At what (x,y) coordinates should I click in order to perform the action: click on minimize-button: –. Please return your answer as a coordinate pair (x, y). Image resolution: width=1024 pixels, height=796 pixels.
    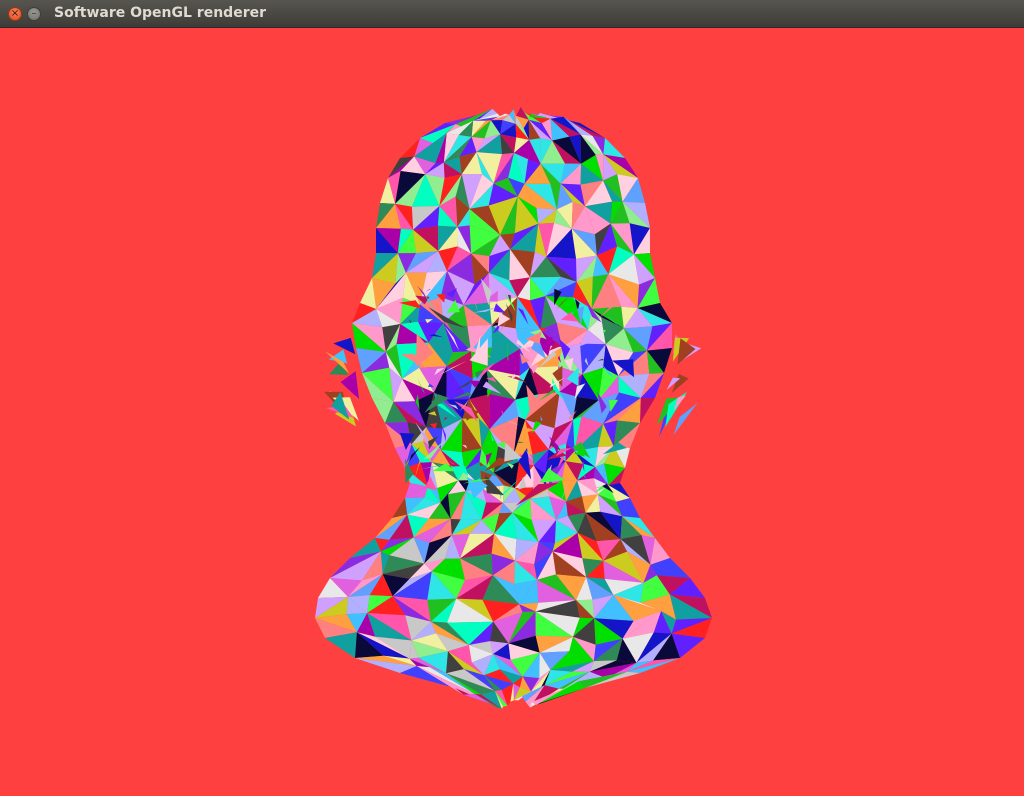
    Looking at the image, I should click on (34, 14).